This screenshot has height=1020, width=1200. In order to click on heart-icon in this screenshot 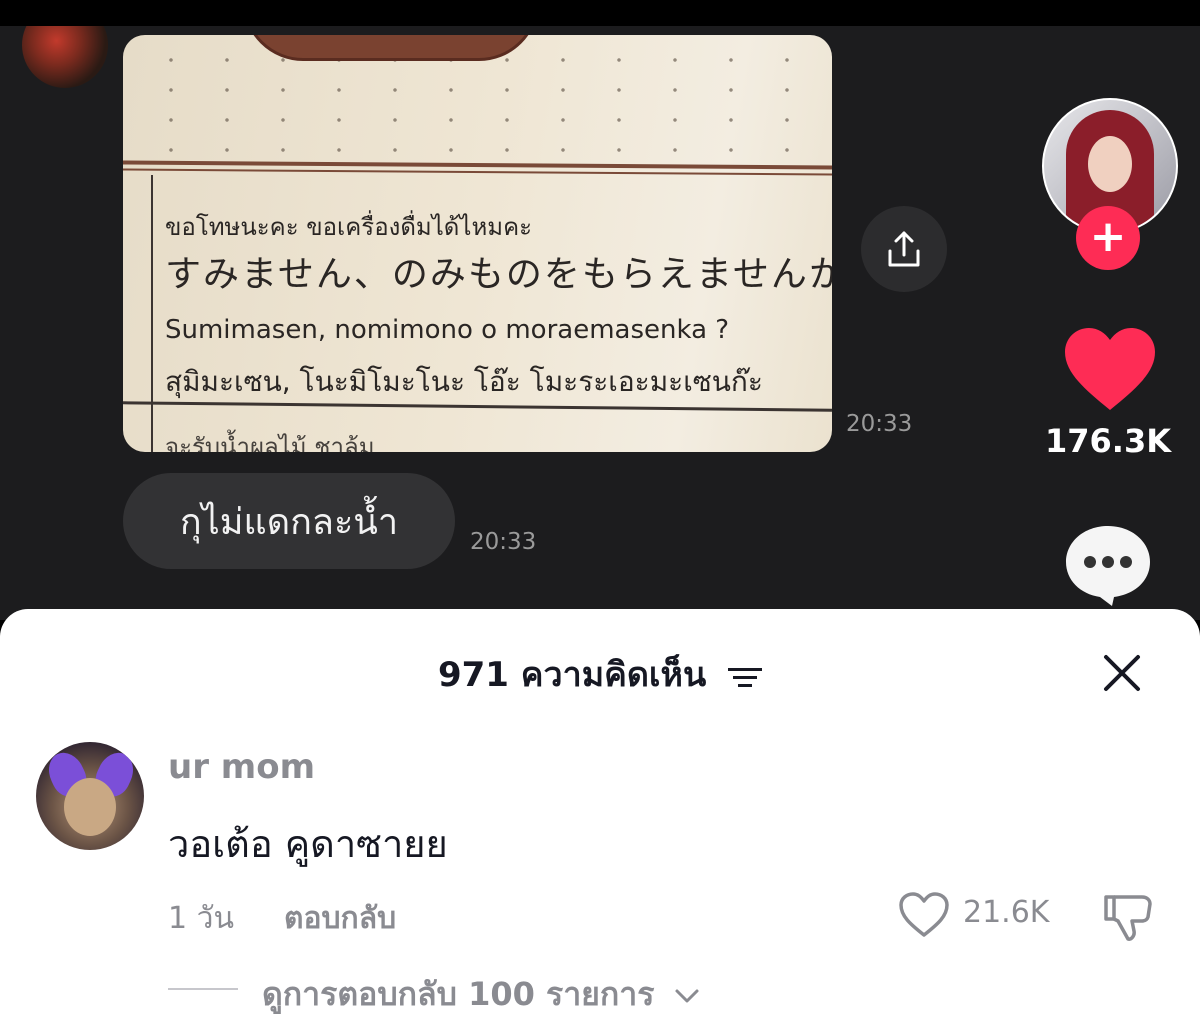, I will do `click(1110, 369)`.